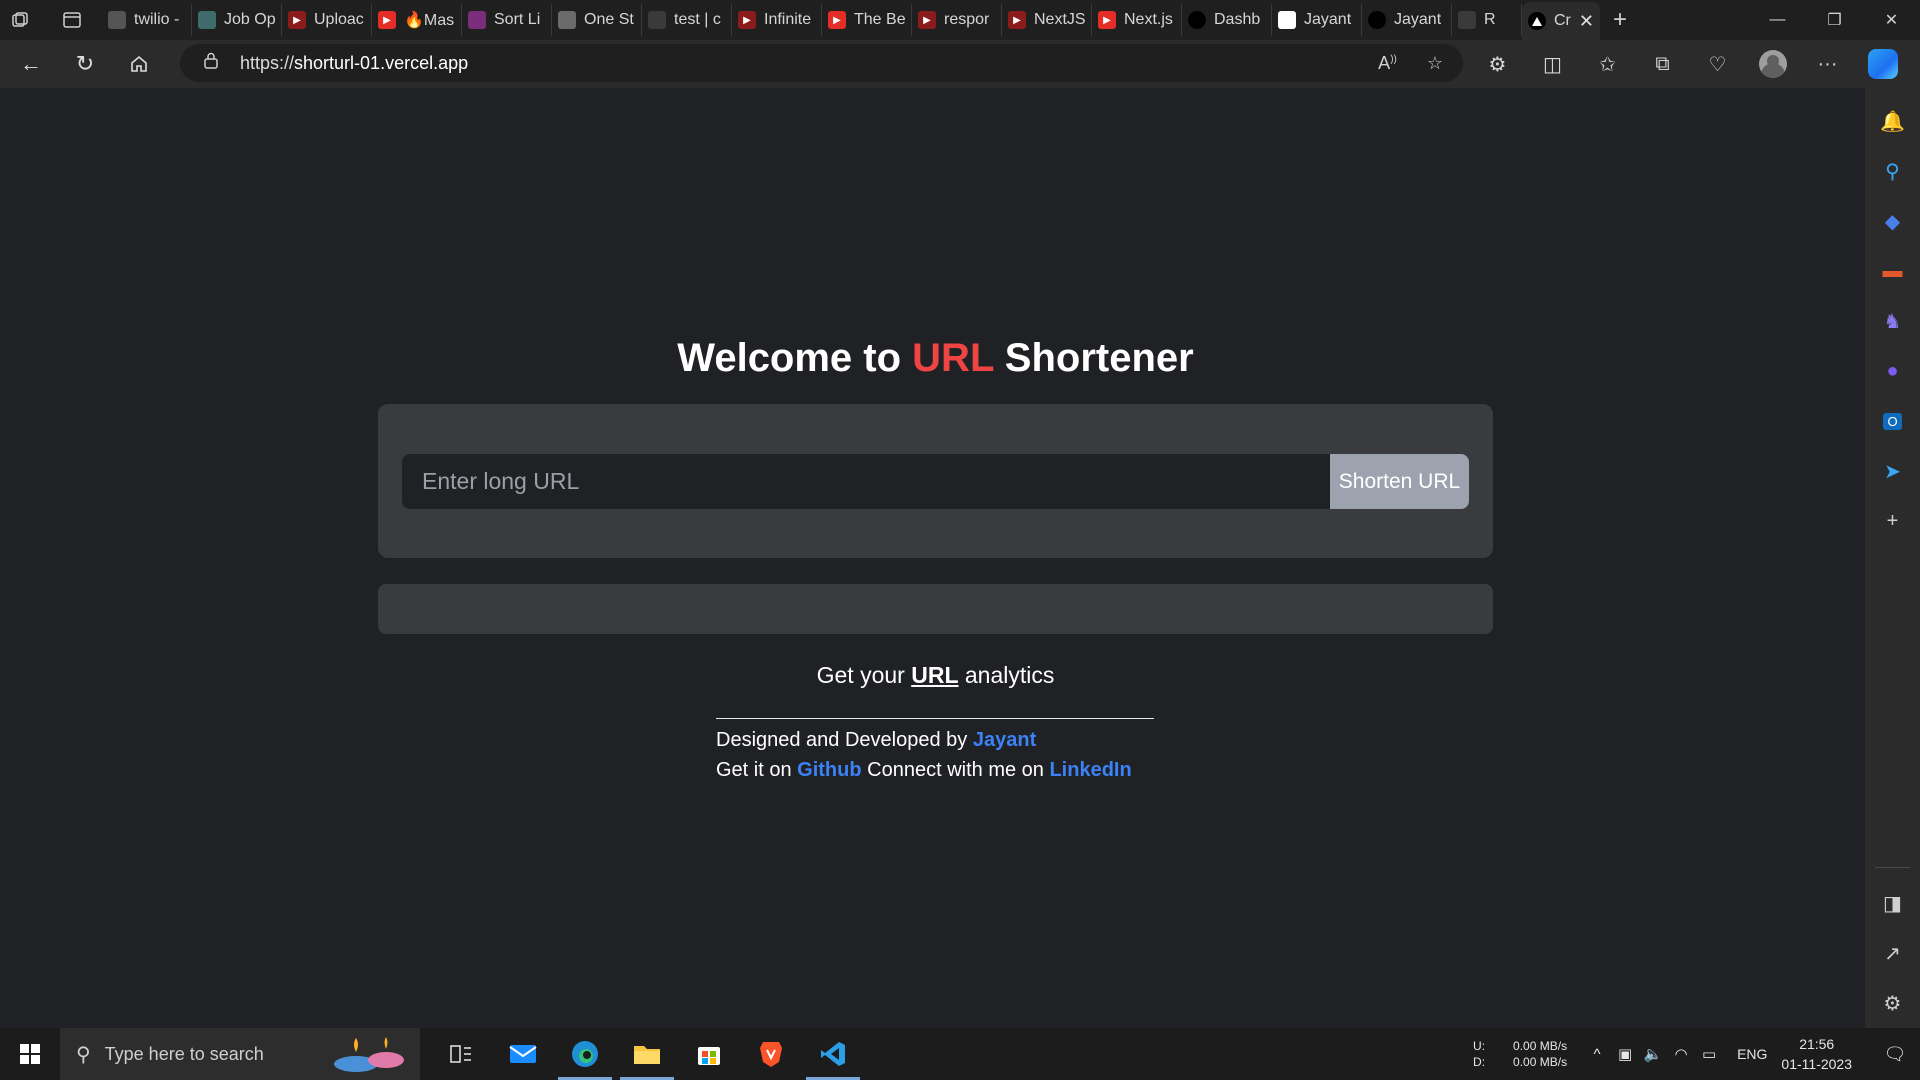 The height and width of the screenshot is (1080, 1920). I want to click on favorites-icon: ✩, so click(1607, 64).